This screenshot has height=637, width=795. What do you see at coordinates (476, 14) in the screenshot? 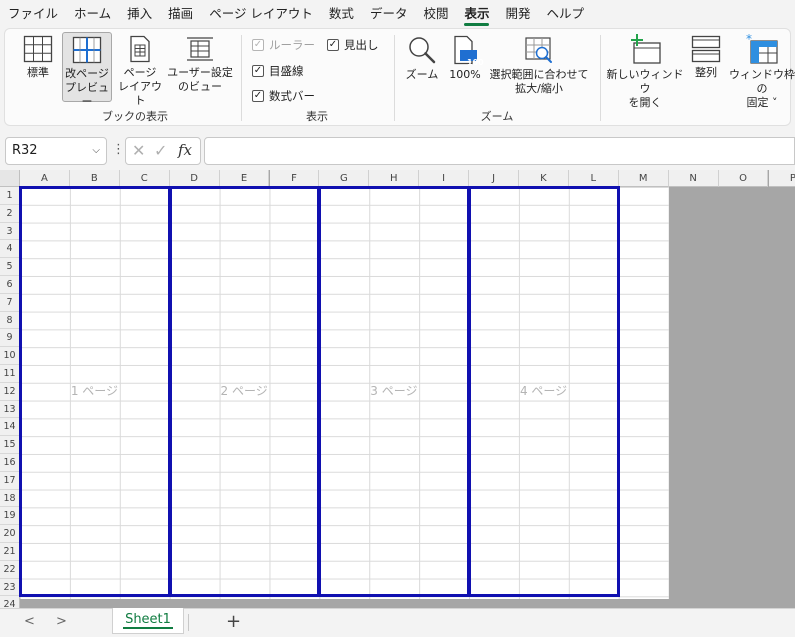
I see `tab-view: 表示` at bounding box center [476, 14].